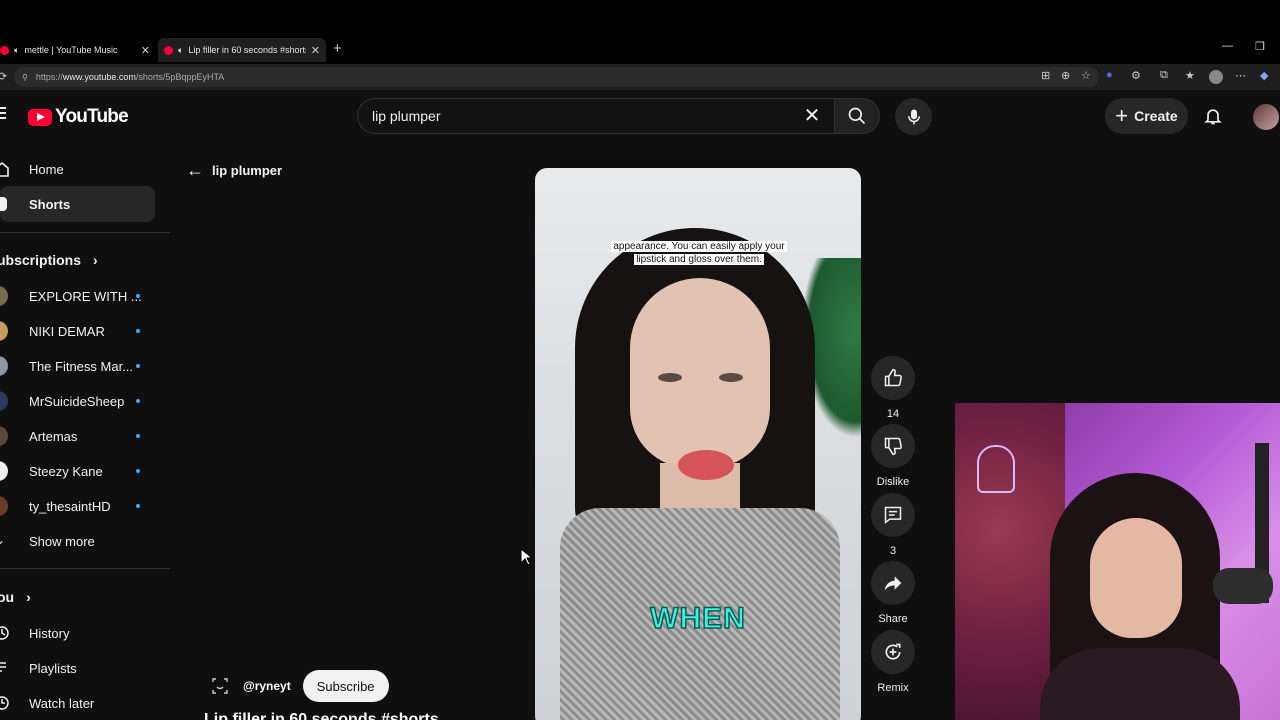 Image resolution: width=1280 pixels, height=720 pixels. Describe the element at coordinates (71, 50) in the screenshot. I see `tab-title: mettle | YouTube Music` at that location.